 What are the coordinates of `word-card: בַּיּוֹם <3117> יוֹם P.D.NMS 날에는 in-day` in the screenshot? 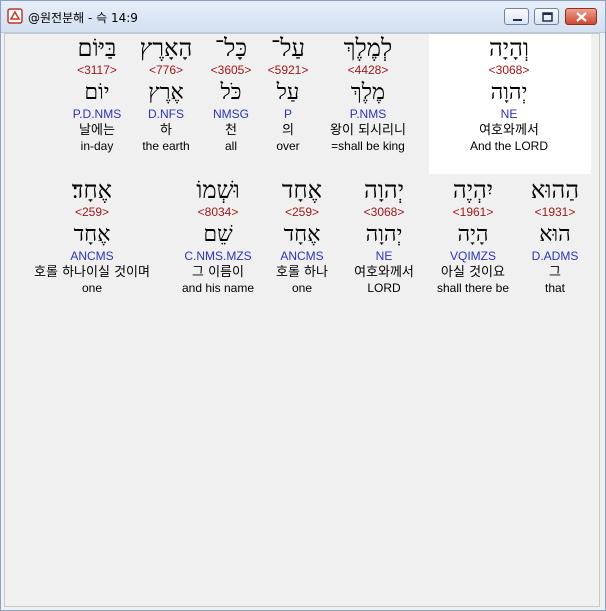 It's located at (97, 94).